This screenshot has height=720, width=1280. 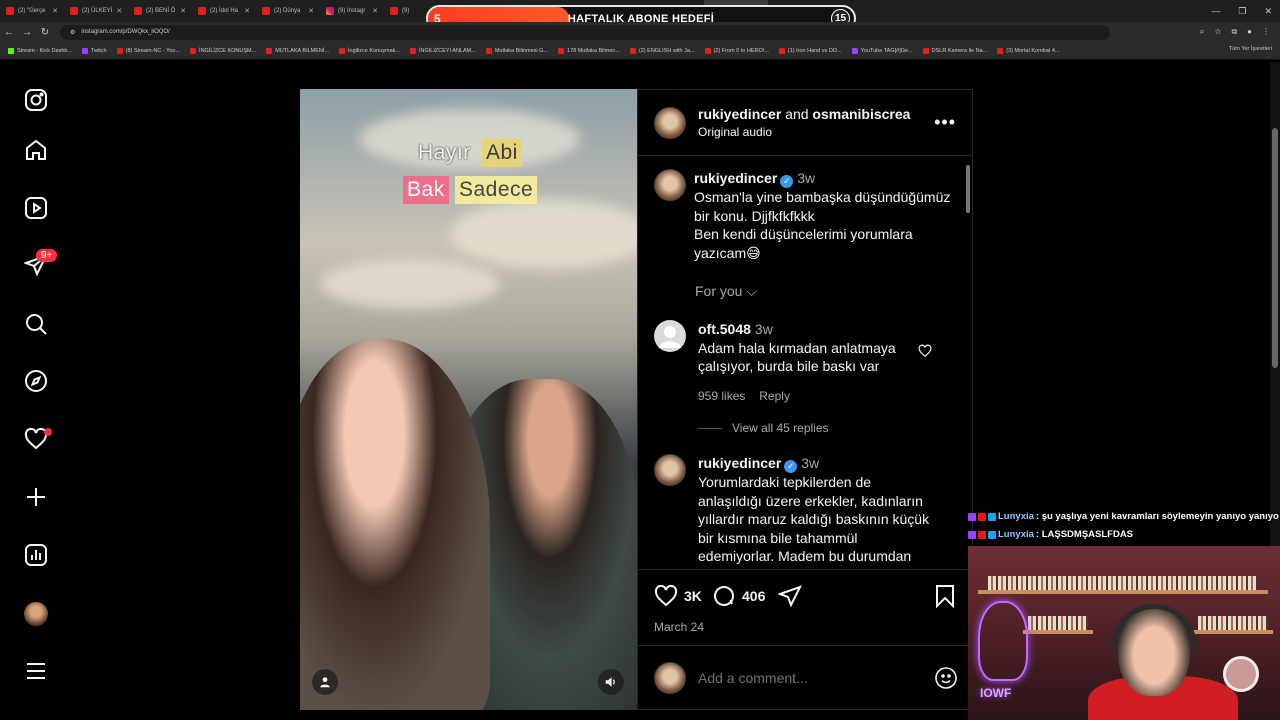 I want to click on like-button: 3K, so click(x=678, y=596).